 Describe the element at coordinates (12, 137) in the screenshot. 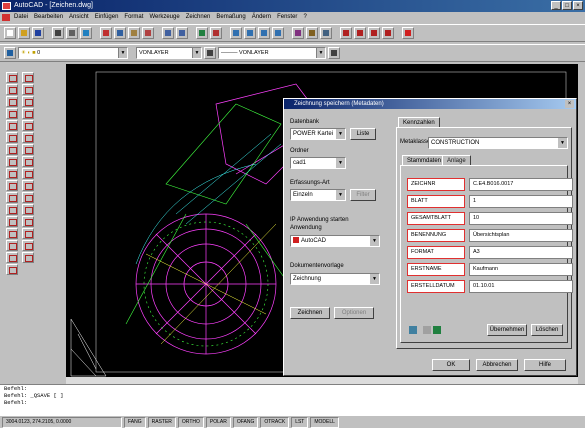

I see `arc-icon` at that location.